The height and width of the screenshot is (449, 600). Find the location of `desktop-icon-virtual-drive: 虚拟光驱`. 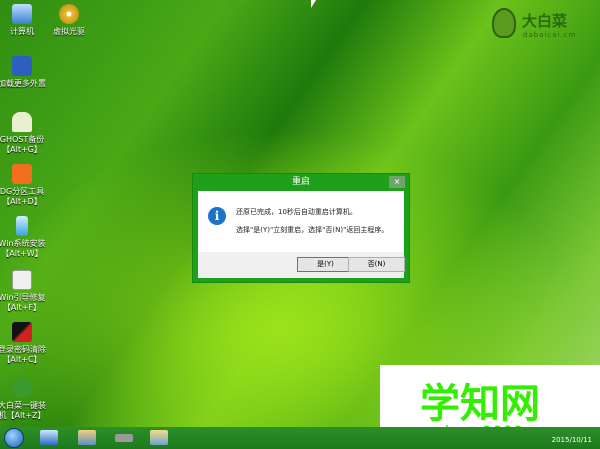

desktop-icon-virtual-drive: 虚拟光驱 is located at coordinates (69, 20).